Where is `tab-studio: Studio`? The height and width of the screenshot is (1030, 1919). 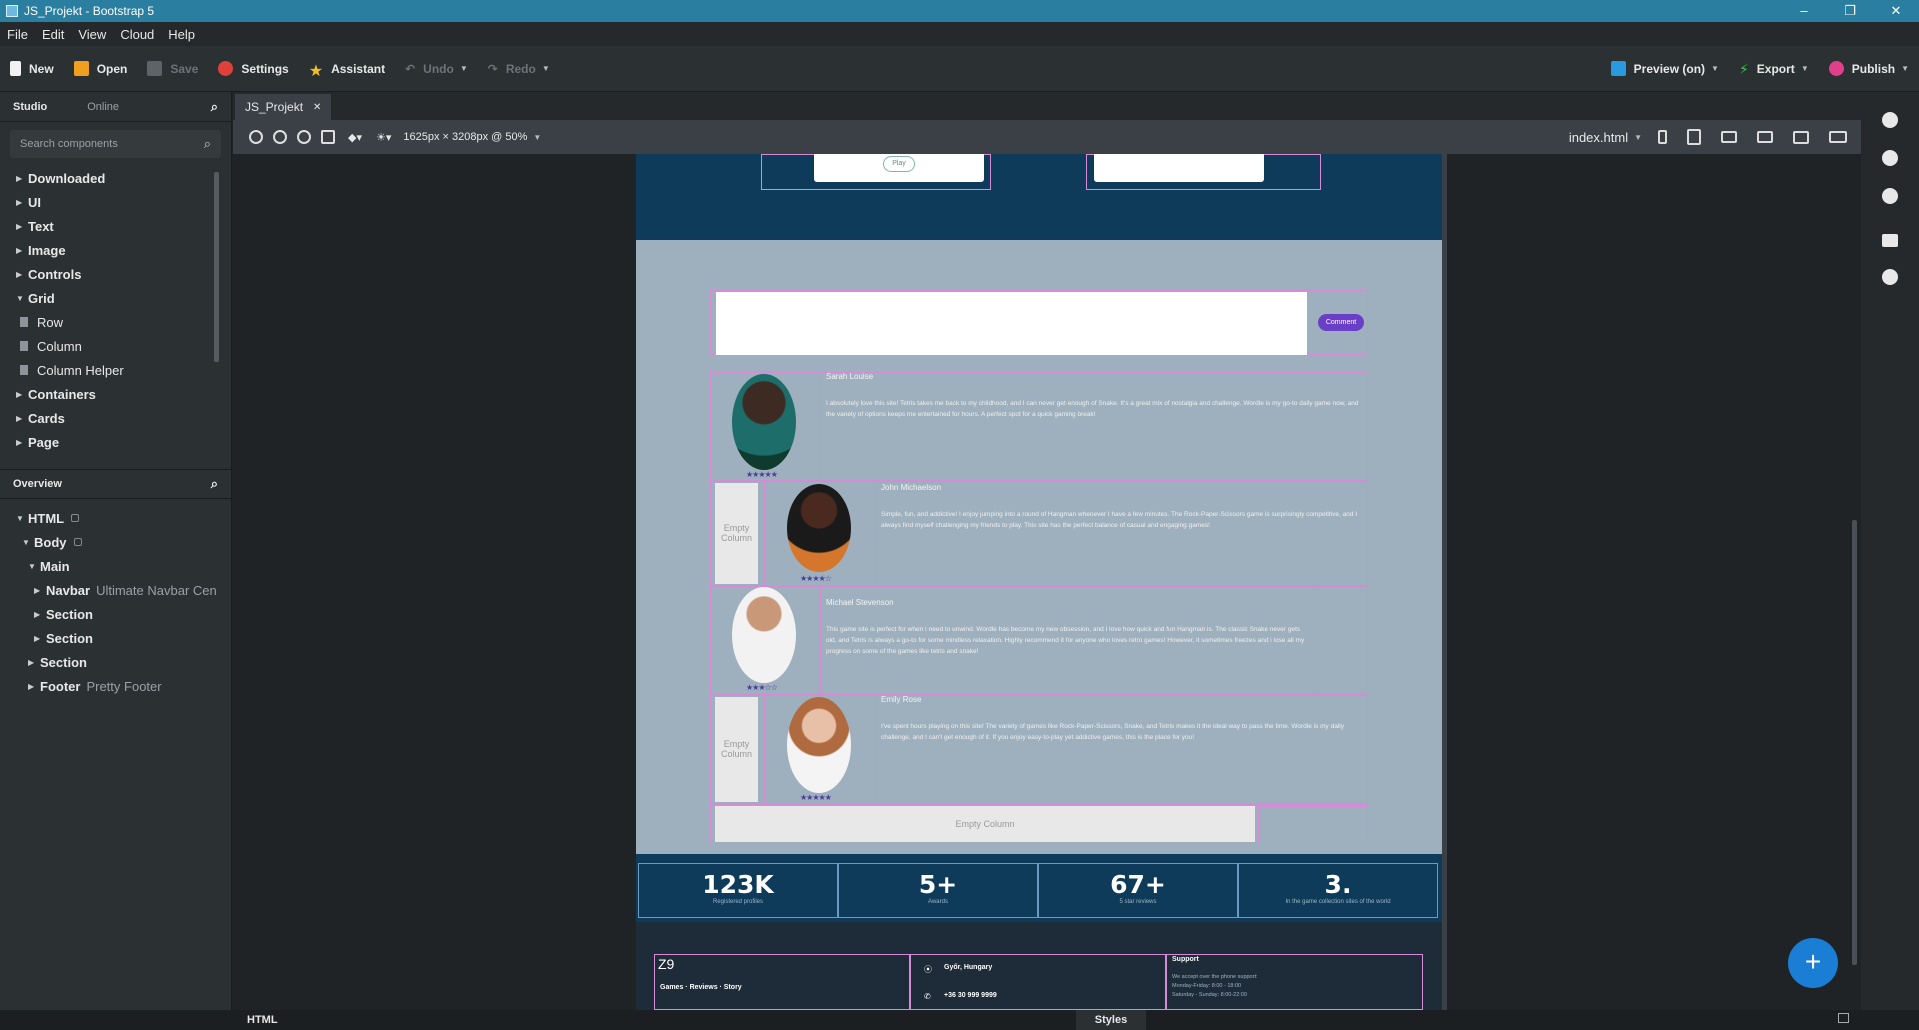 tab-studio: Studio is located at coordinates (30, 107).